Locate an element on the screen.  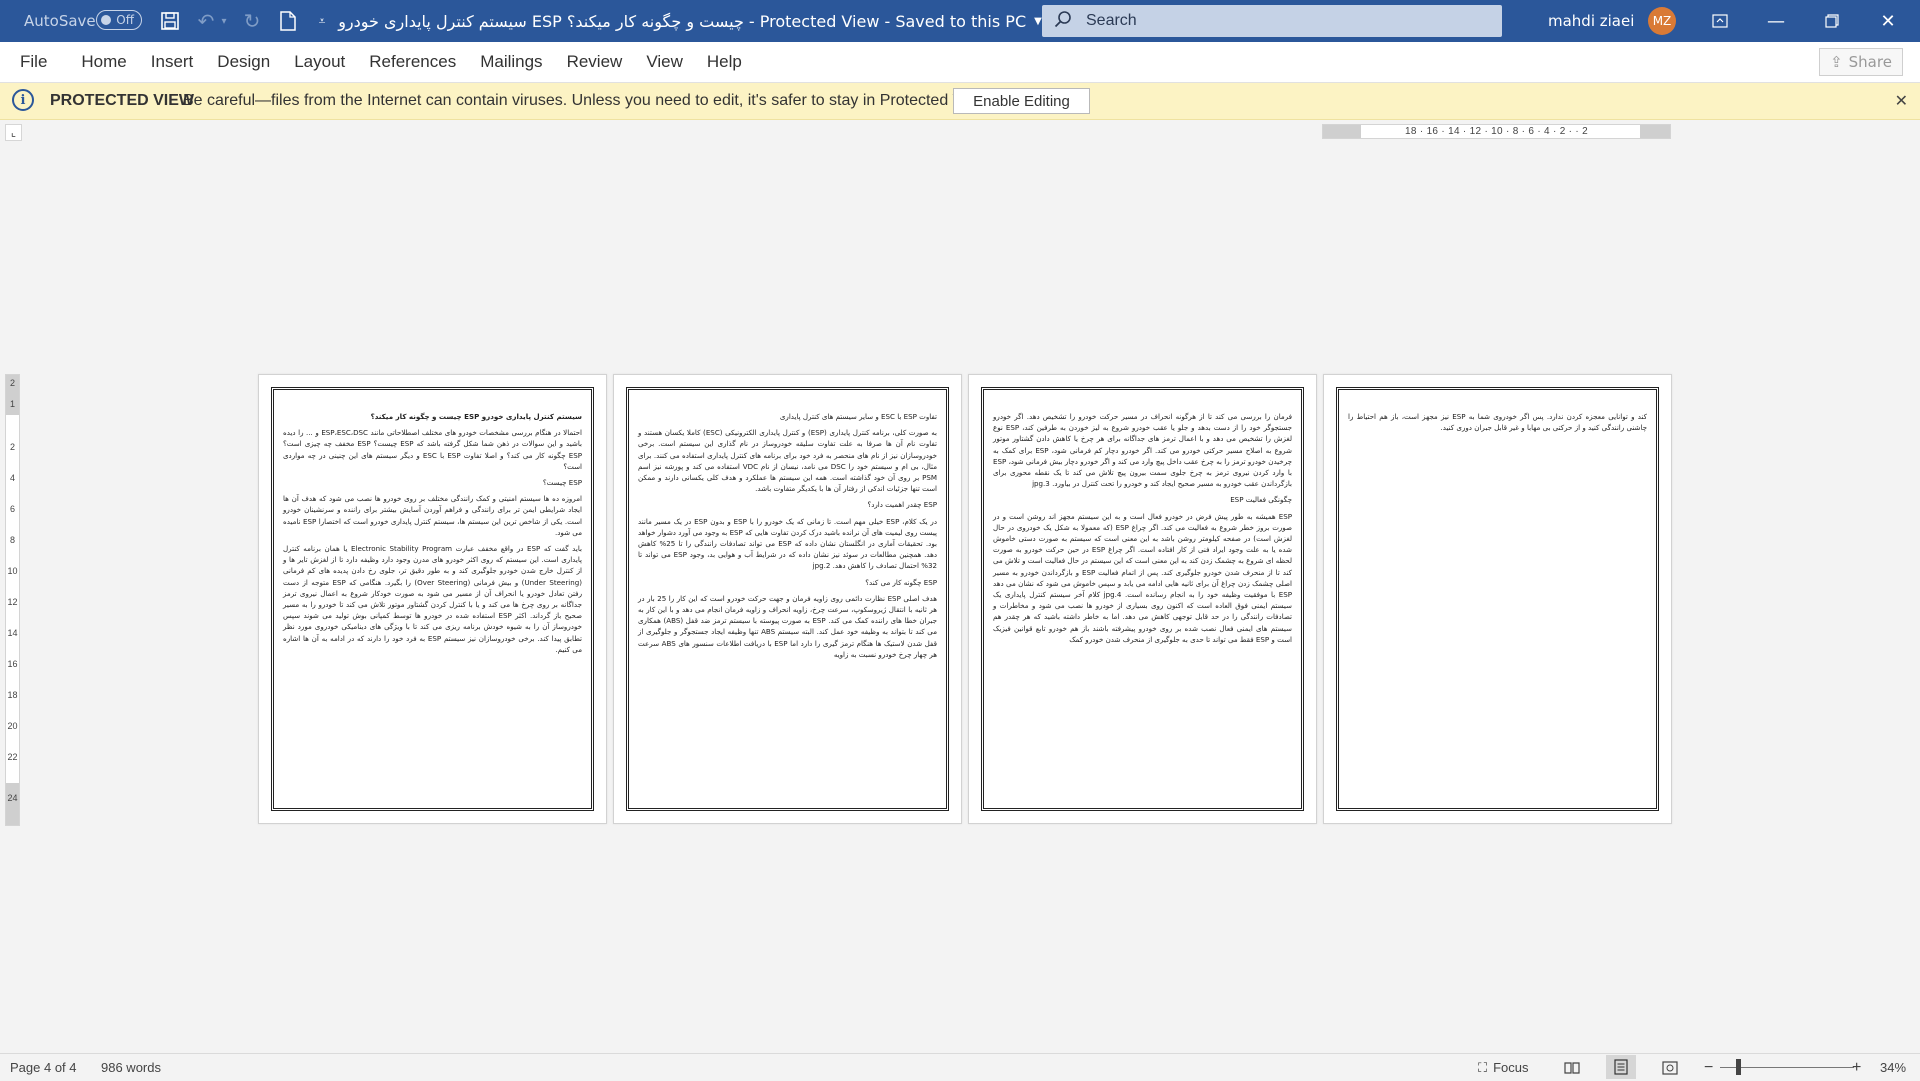
ruler-tick-label: 20 is located at coordinates (12, 726).